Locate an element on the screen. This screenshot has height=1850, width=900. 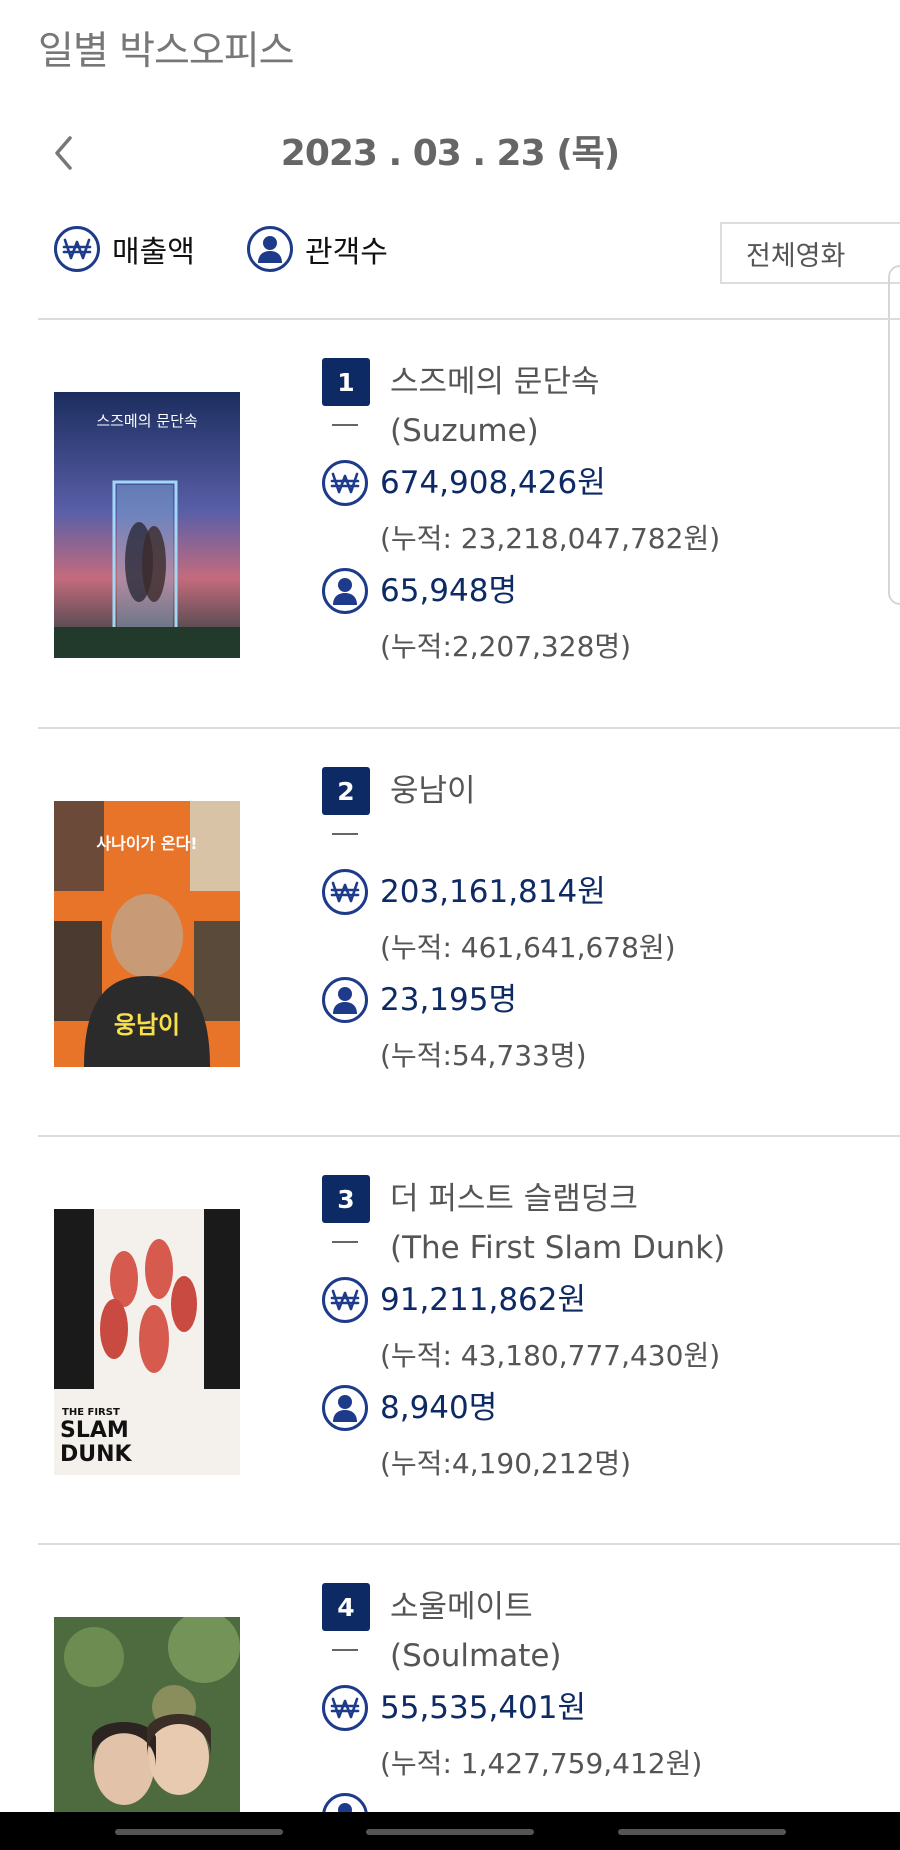
cumulative-revenue: (누적: 1,427,759,412원) is located at coordinates (541, 1763).